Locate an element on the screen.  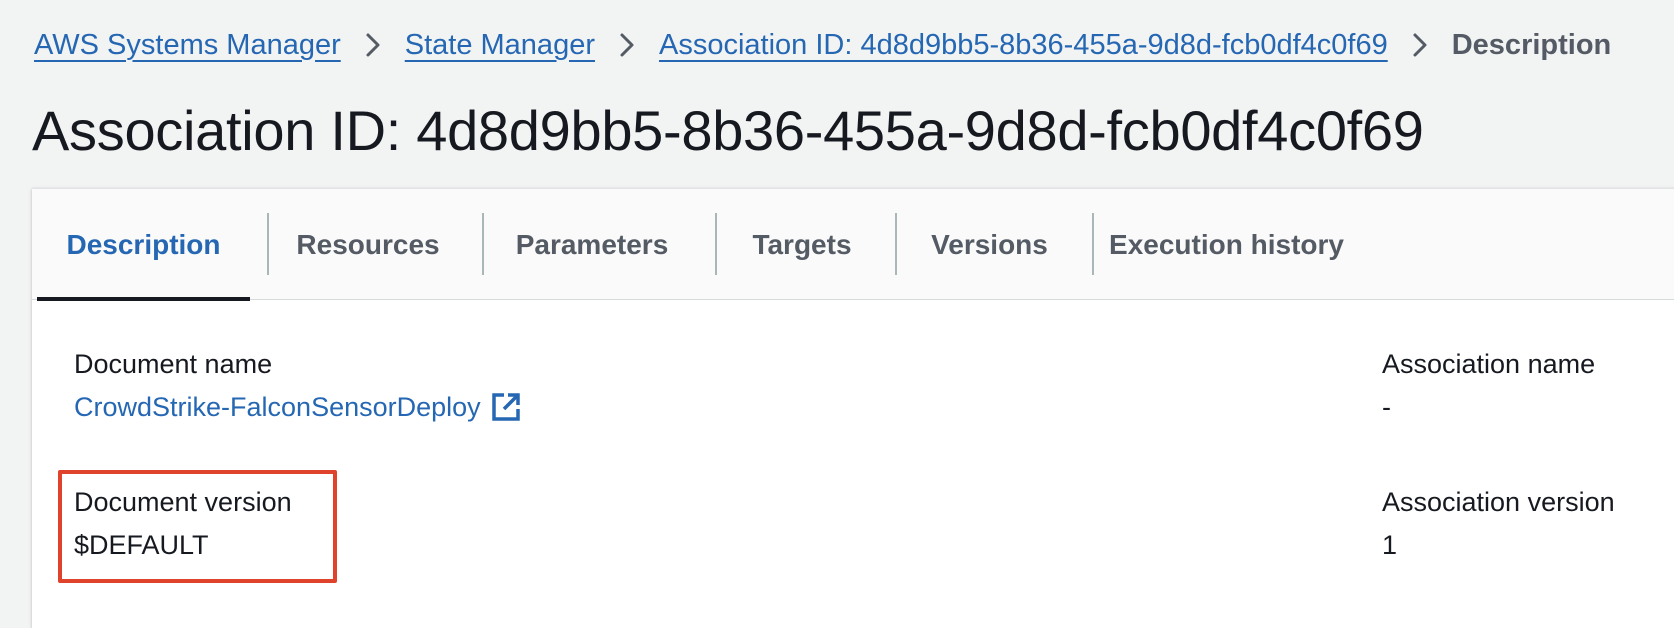
association-name-value: - is located at coordinates (1386, 407).